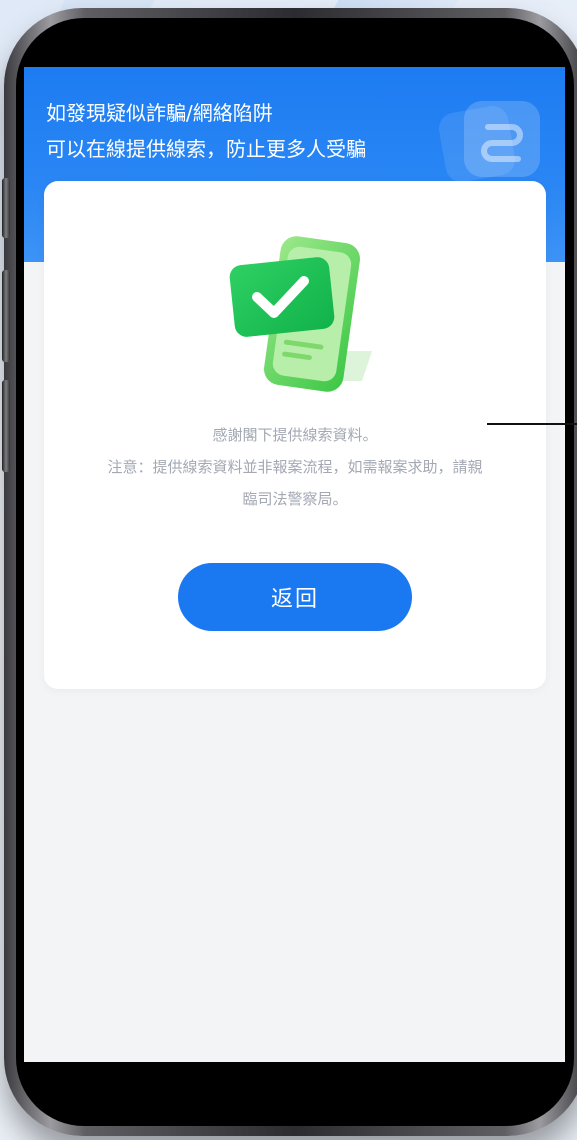 This screenshot has height=1140, width=577. I want to click on title-line-2: 可以在線提供線索，防止更多人受騙, so click(206, 149).